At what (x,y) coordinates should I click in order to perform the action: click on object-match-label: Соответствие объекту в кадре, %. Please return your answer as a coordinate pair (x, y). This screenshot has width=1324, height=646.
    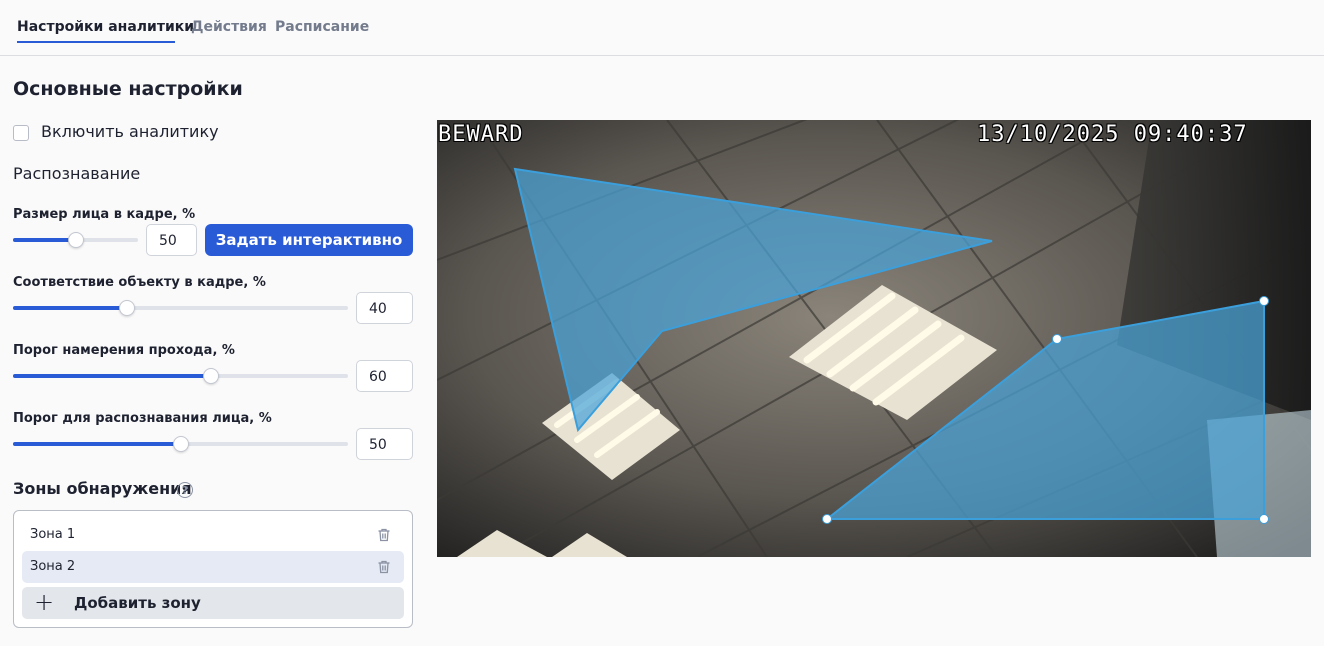
    Looking at the image, I should click on (139, 282).